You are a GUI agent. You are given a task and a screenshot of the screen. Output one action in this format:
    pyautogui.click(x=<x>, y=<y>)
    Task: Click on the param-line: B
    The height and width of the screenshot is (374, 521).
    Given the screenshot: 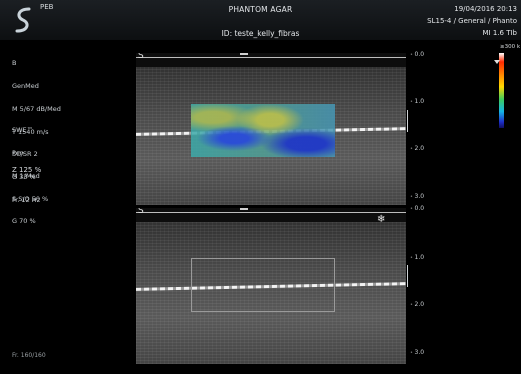 What is the action you would take?
    pyautogui.click(x=14, y=63)
    